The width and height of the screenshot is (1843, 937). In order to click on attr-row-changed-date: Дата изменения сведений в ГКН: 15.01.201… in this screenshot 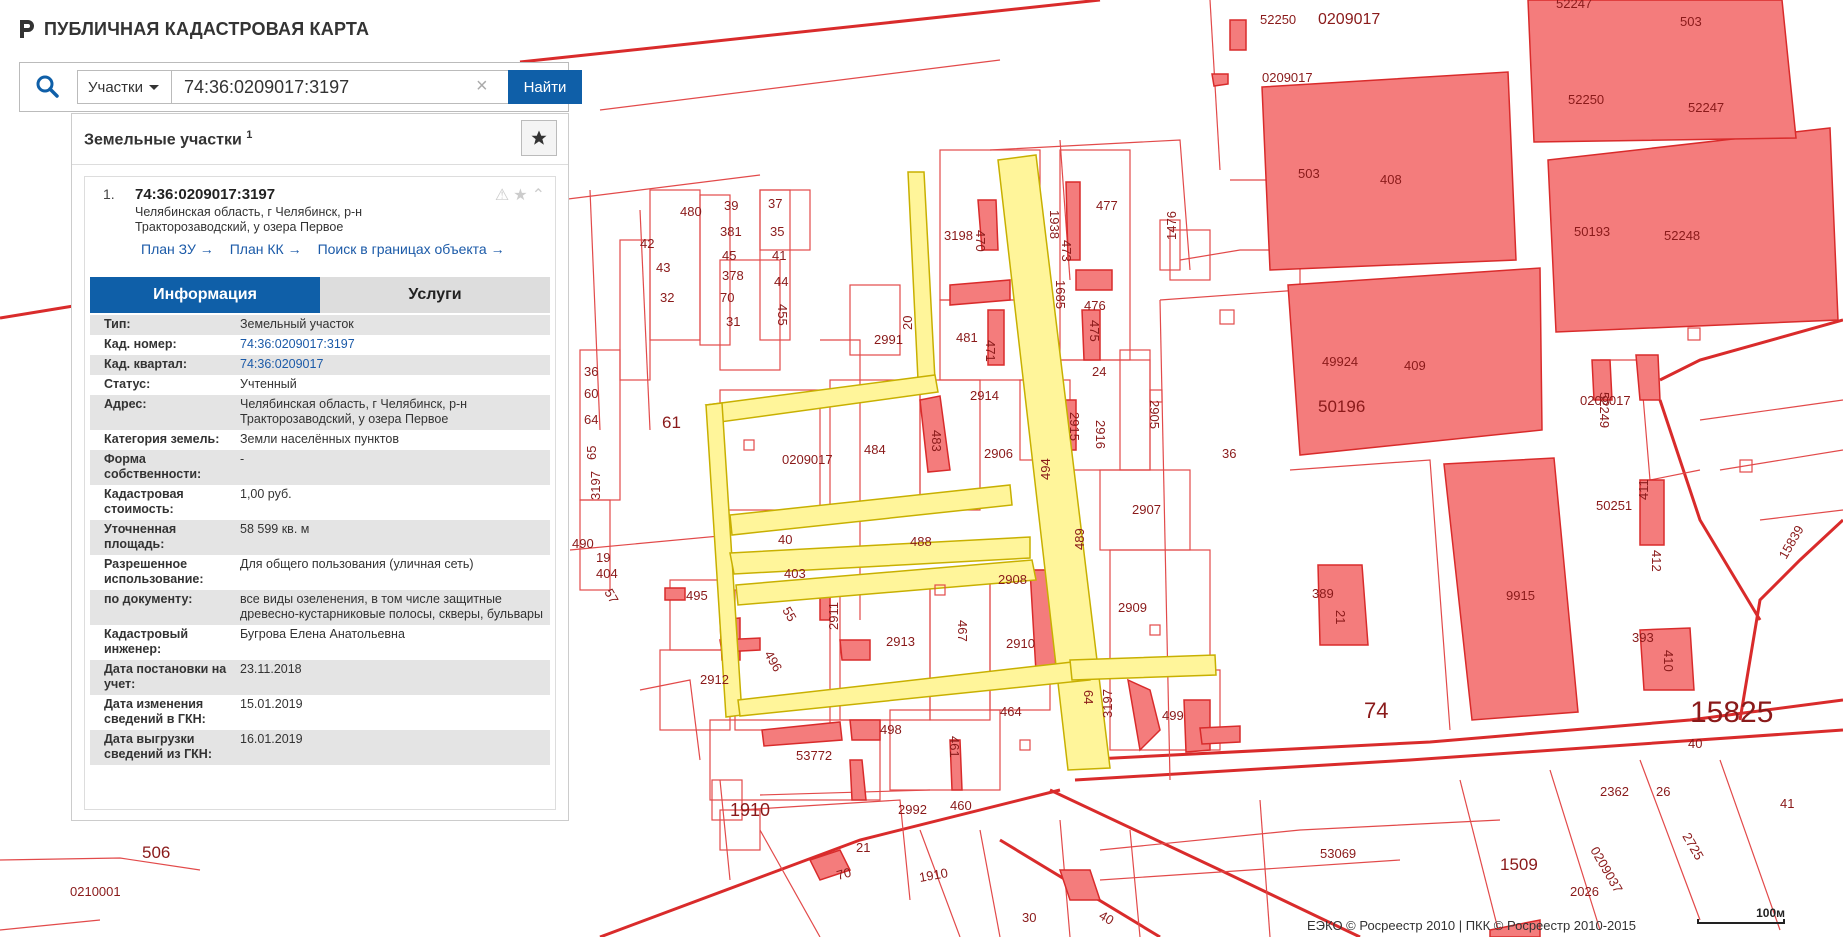, I will do `click(320, 712)`.